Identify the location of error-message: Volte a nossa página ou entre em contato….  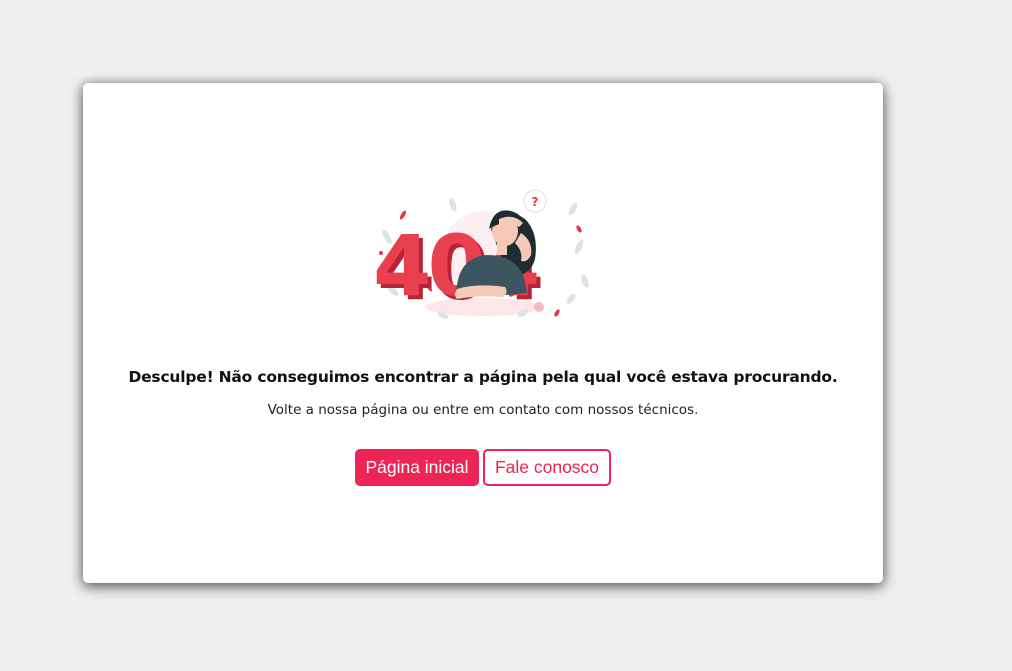
(483, 410).